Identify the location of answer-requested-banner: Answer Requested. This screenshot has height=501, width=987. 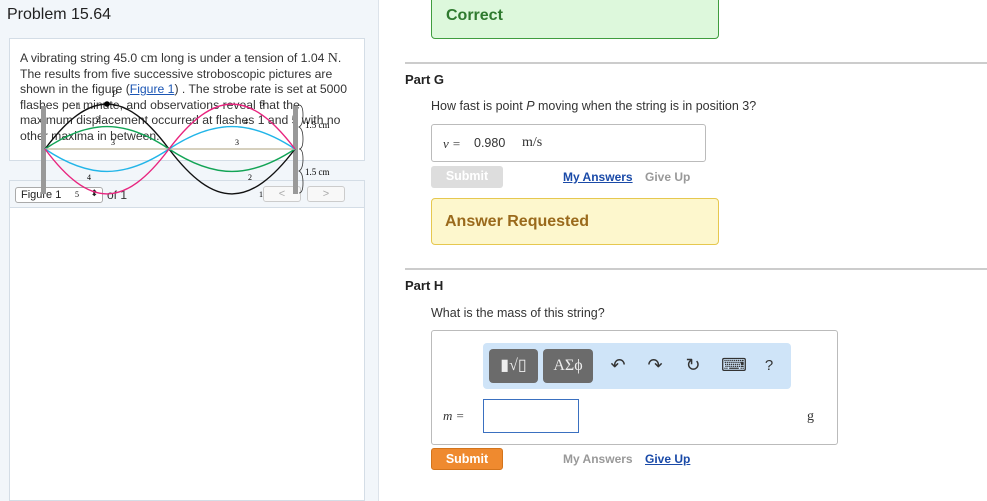
(575, 221).